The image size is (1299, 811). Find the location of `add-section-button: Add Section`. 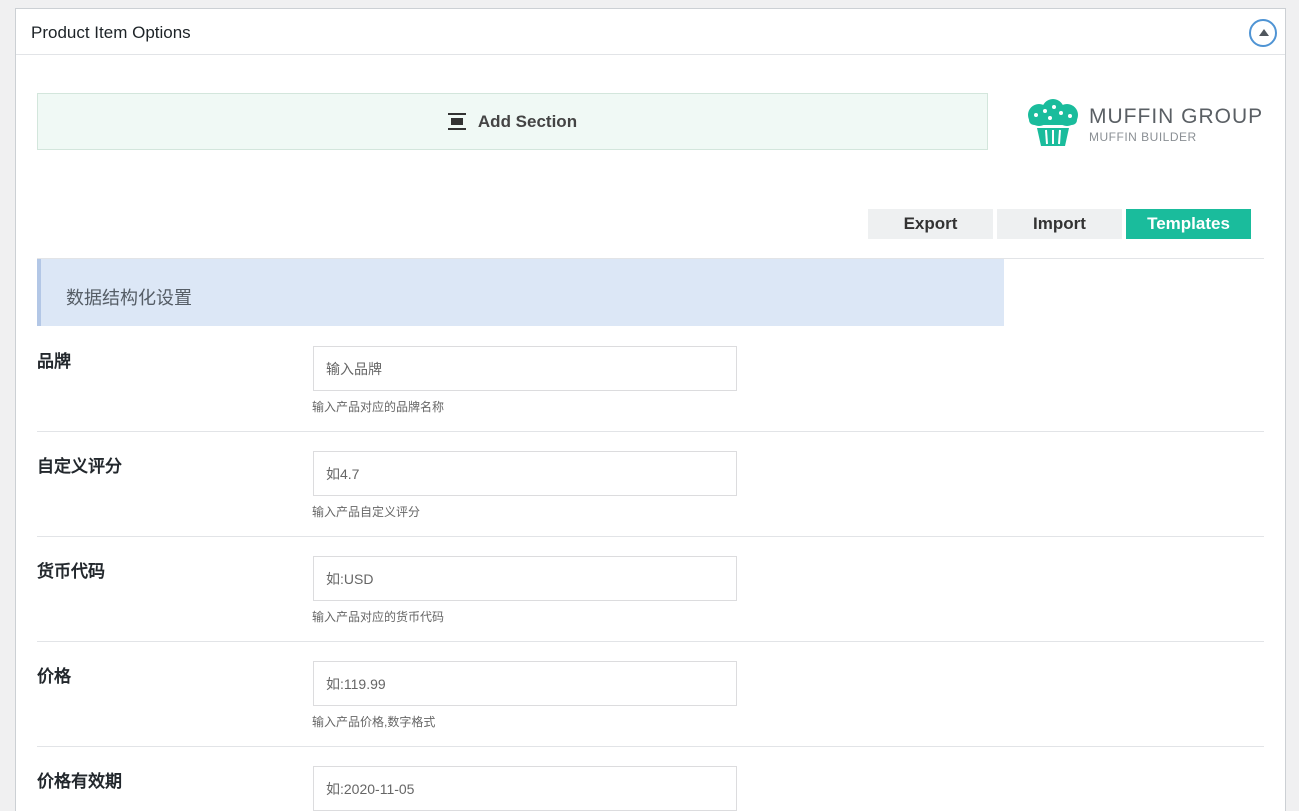

add-section-button: Add Section is located at coordinates (512, 121).